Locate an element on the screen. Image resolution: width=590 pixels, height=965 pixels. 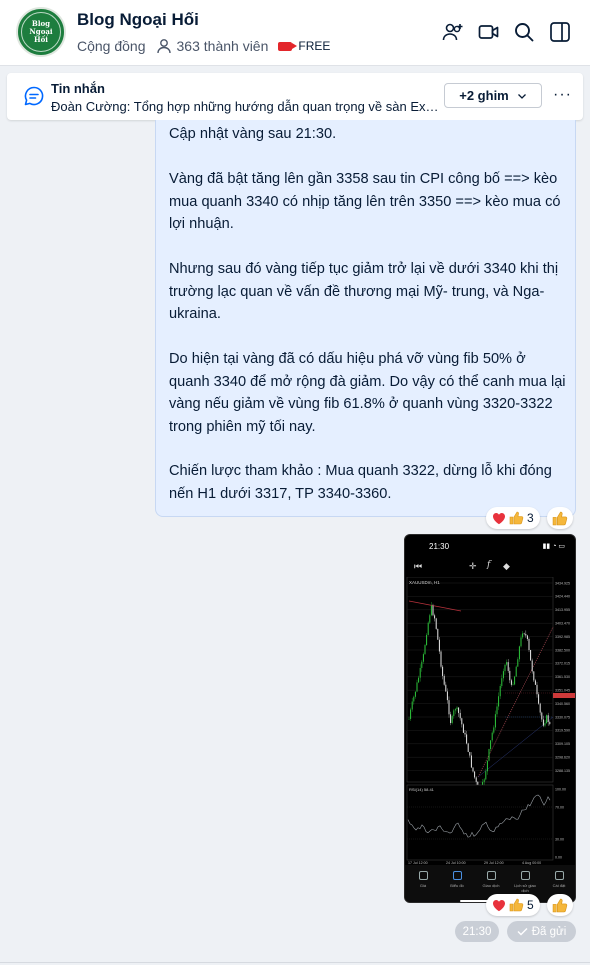
signal-wifi-battery-icon: ▮▮ ◔ ▭ is located at coordinates (553, 546).